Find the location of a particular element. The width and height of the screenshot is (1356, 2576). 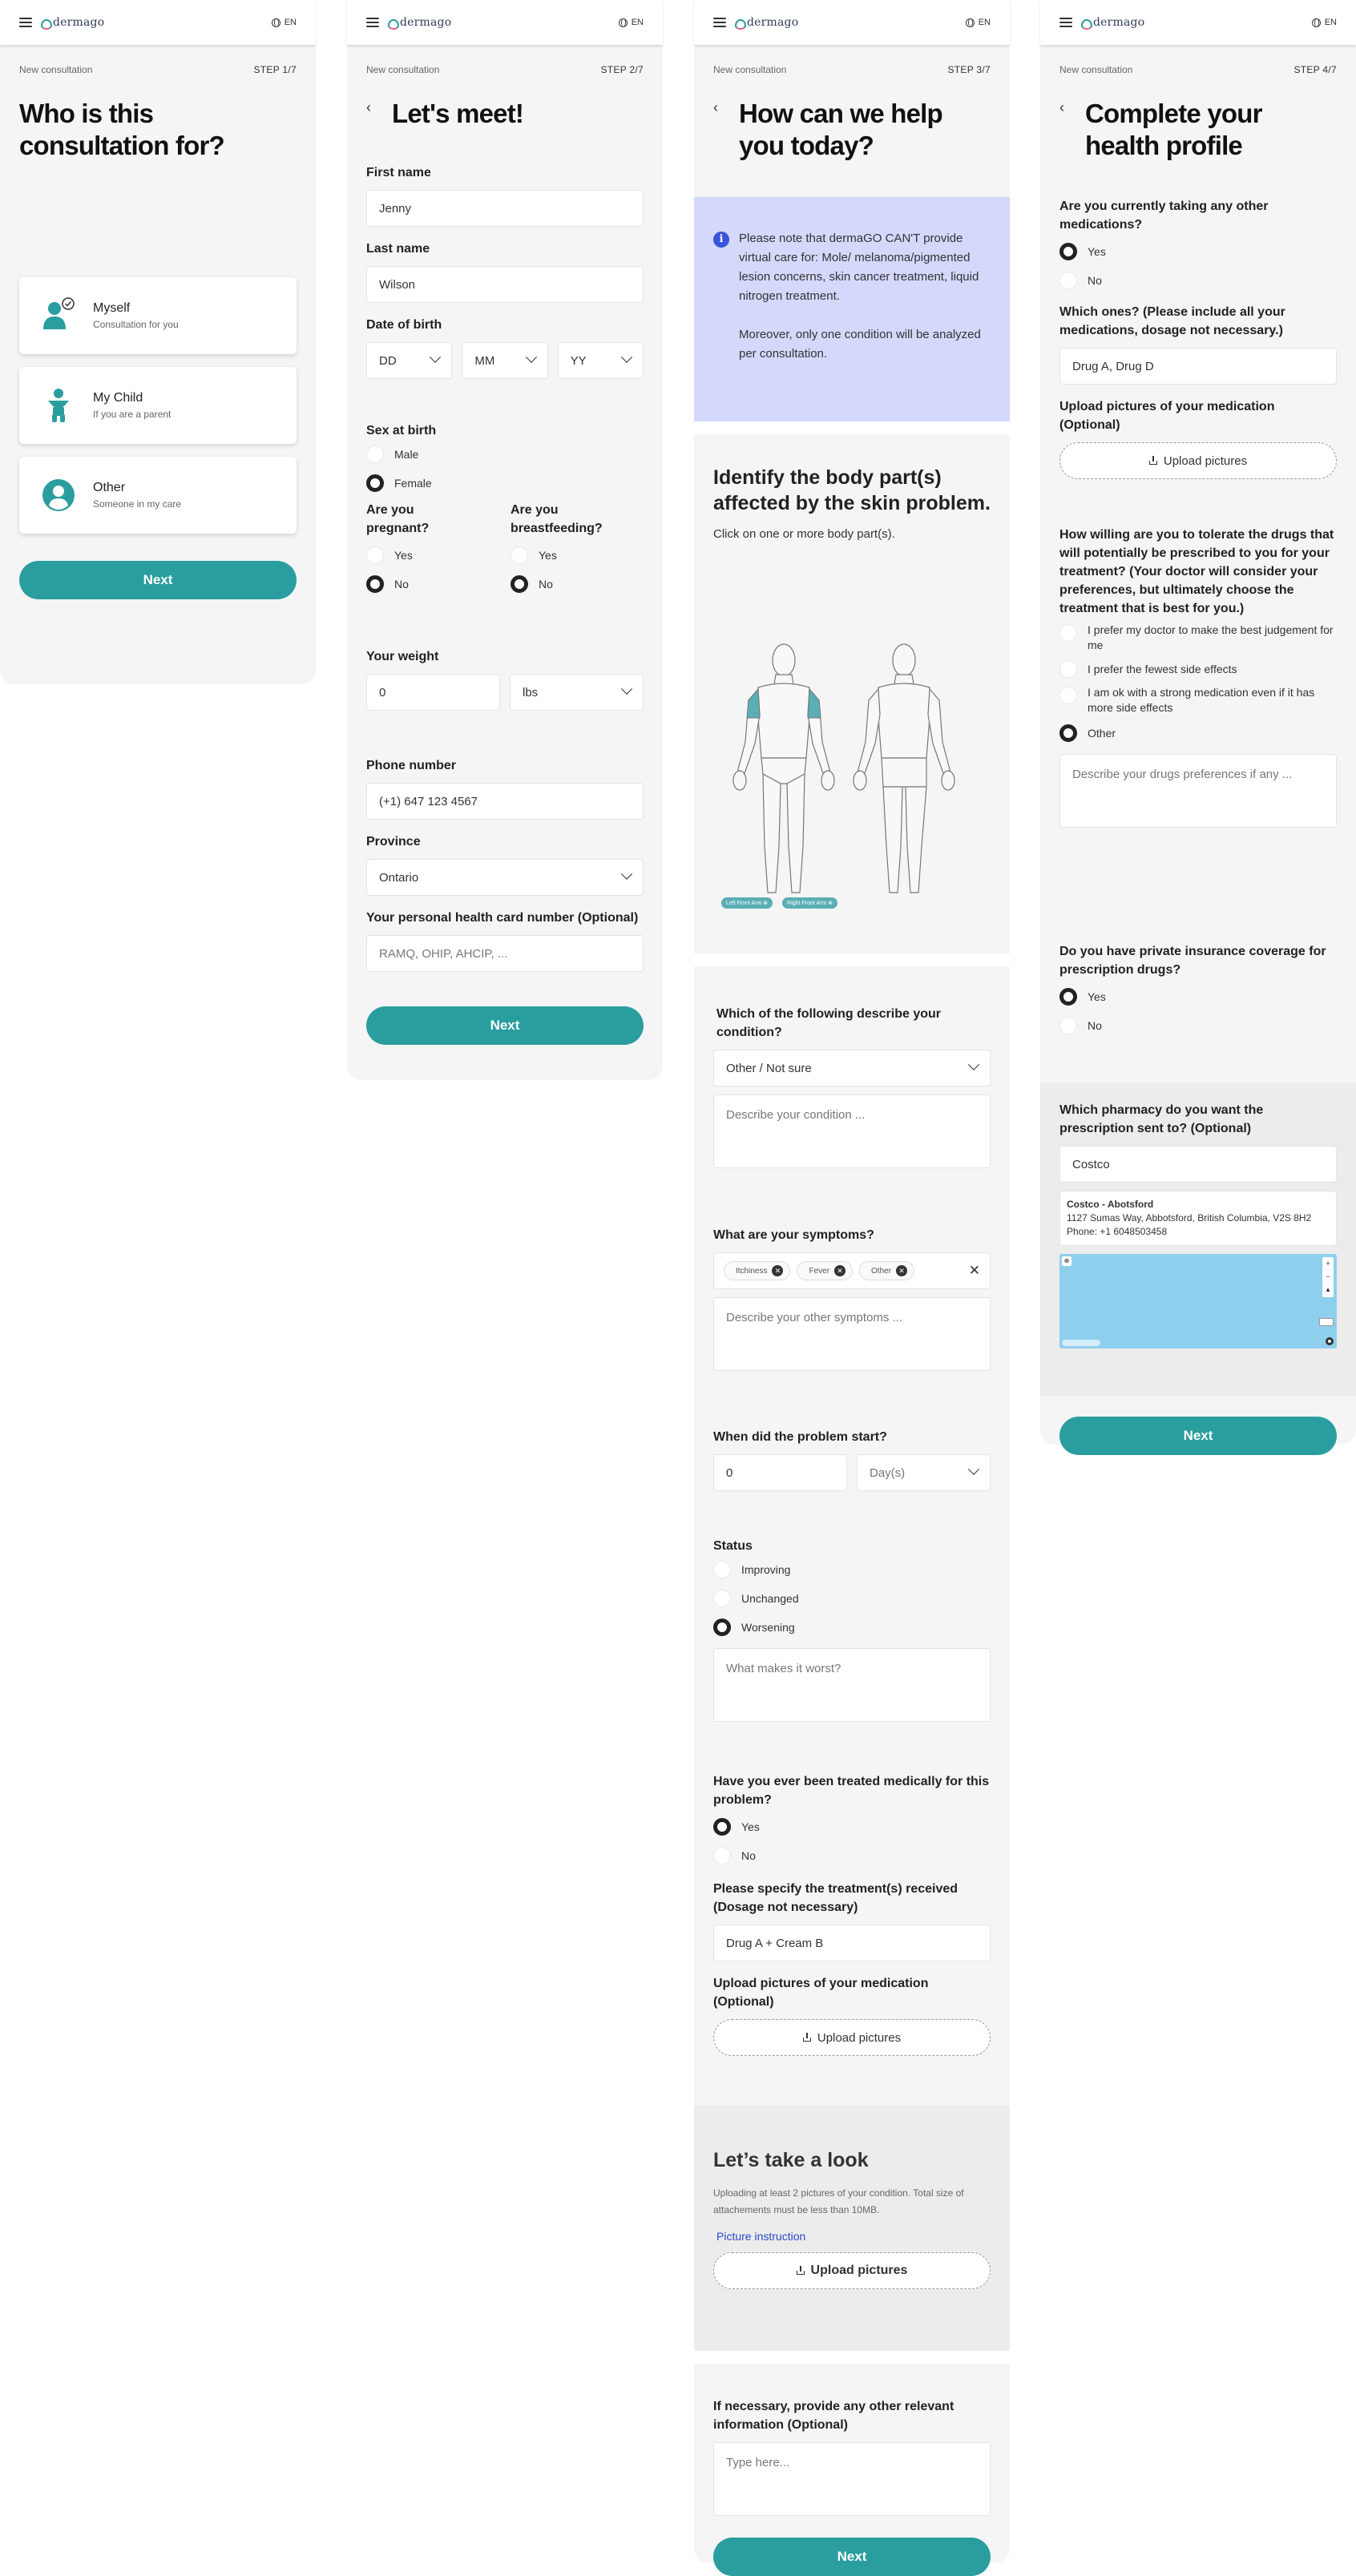

selected-tag-left-arm: Left Front Arm ⊗ is located at coordinates (747, 903).